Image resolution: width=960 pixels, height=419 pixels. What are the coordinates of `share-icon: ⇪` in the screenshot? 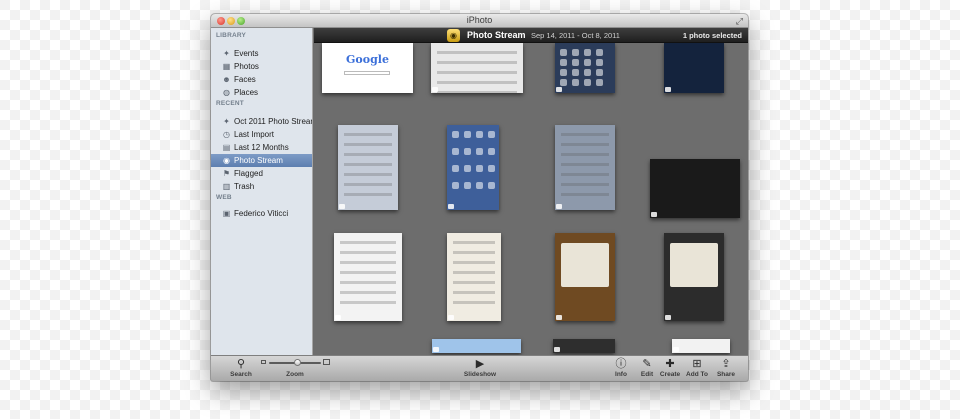 It's located at (726, 364).